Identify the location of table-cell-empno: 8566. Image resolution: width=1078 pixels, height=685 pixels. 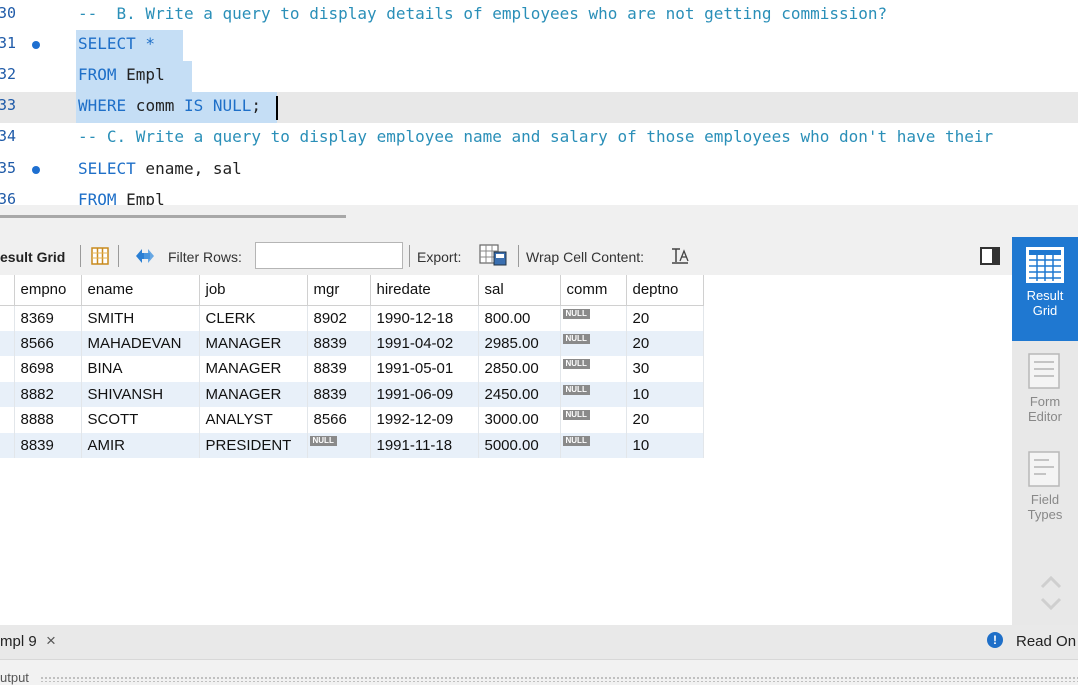
(48, 343).